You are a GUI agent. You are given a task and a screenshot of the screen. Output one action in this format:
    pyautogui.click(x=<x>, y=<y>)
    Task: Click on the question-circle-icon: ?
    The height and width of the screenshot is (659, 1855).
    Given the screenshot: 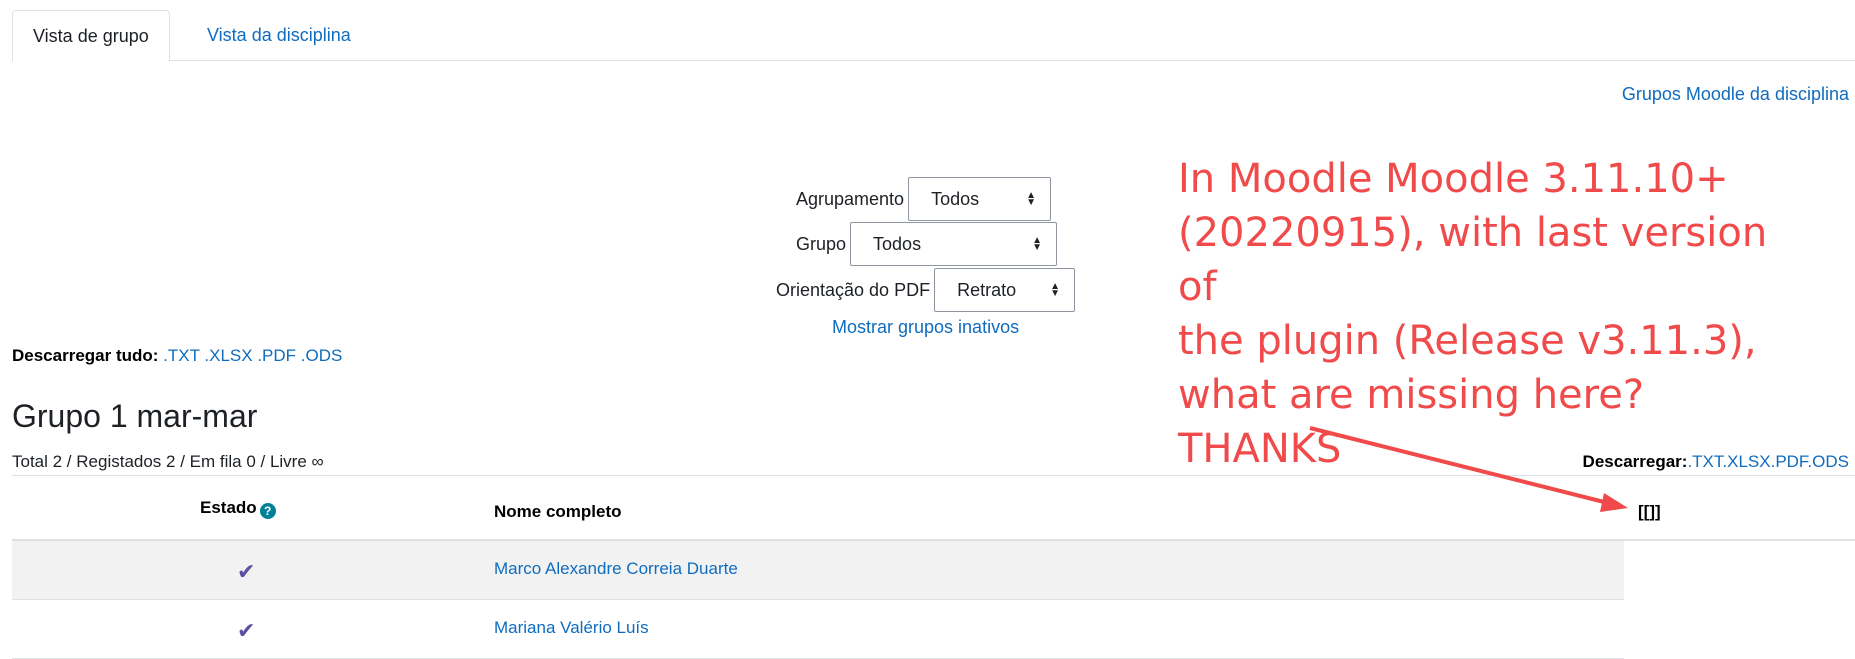 What is the action you would take?
    pyautogui.click(x=267, y=510)
    